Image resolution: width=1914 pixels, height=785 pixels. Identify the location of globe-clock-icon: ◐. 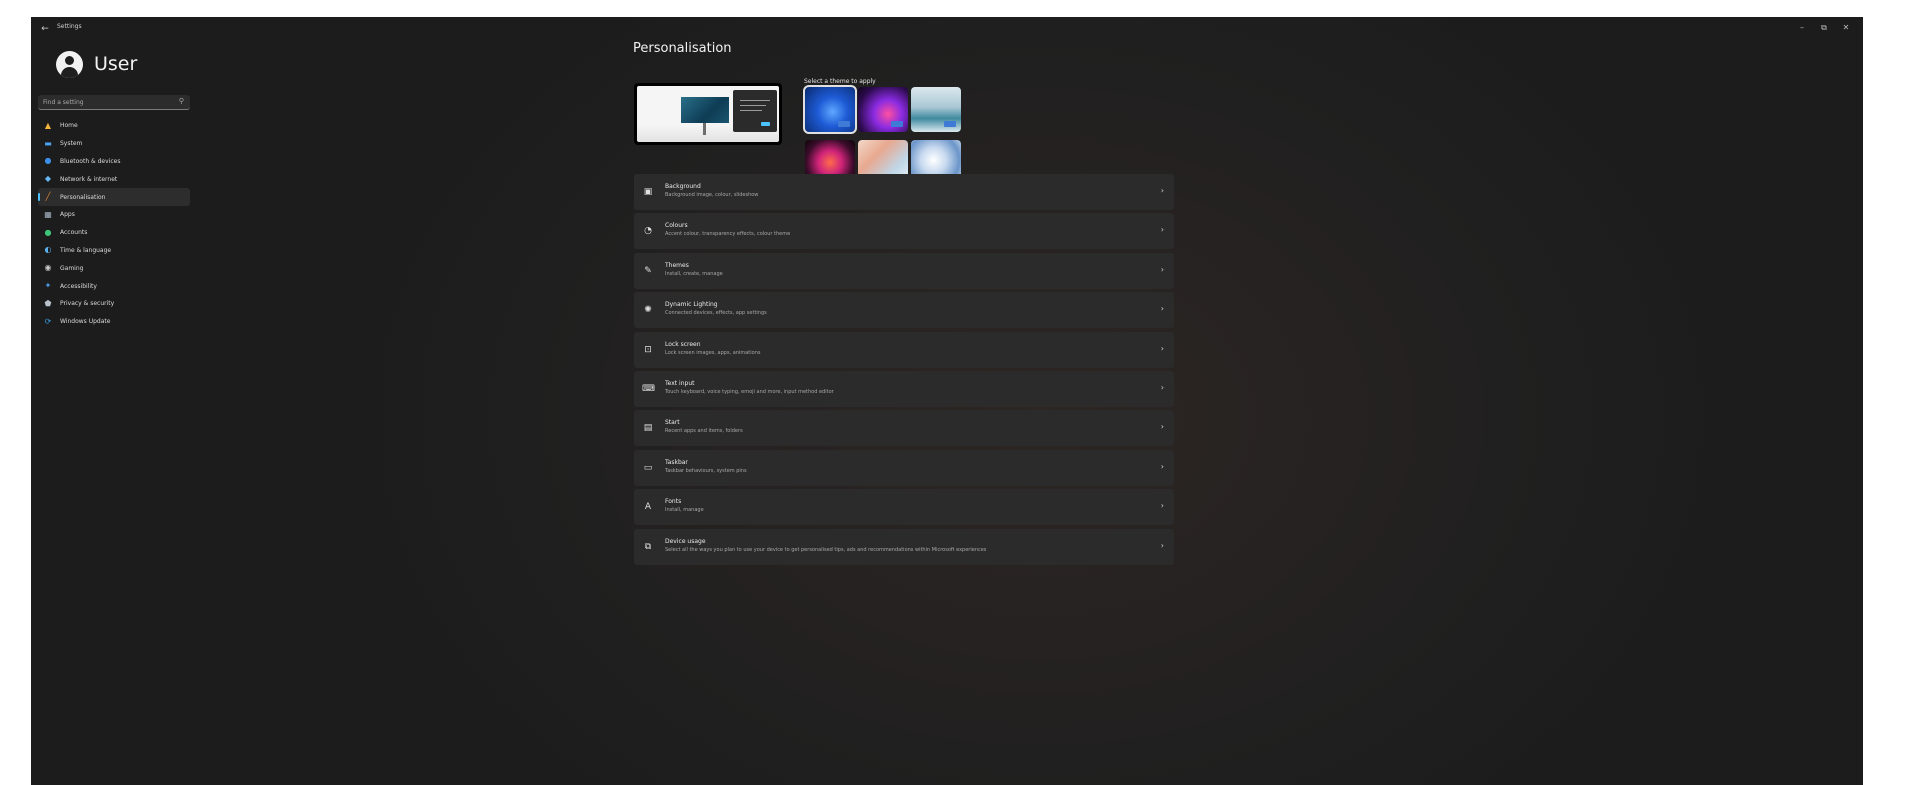
(48, 250).